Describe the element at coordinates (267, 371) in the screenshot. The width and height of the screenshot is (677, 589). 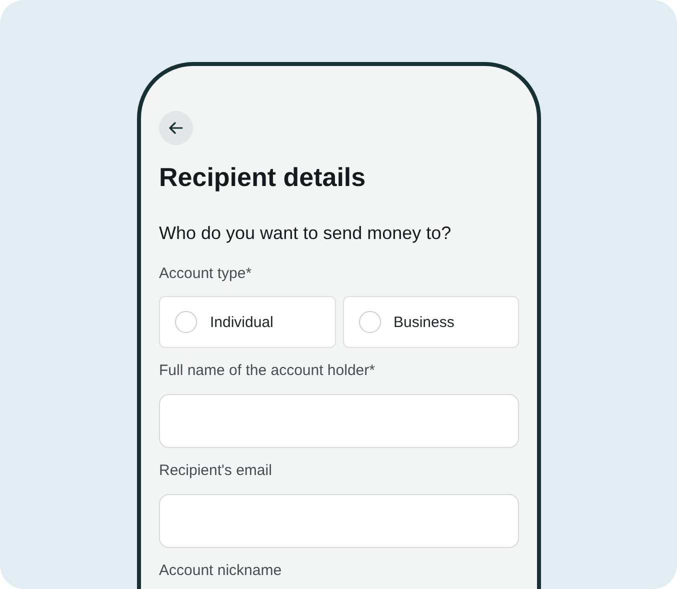
I see `field-label: Full name of the account holder*` at that location.